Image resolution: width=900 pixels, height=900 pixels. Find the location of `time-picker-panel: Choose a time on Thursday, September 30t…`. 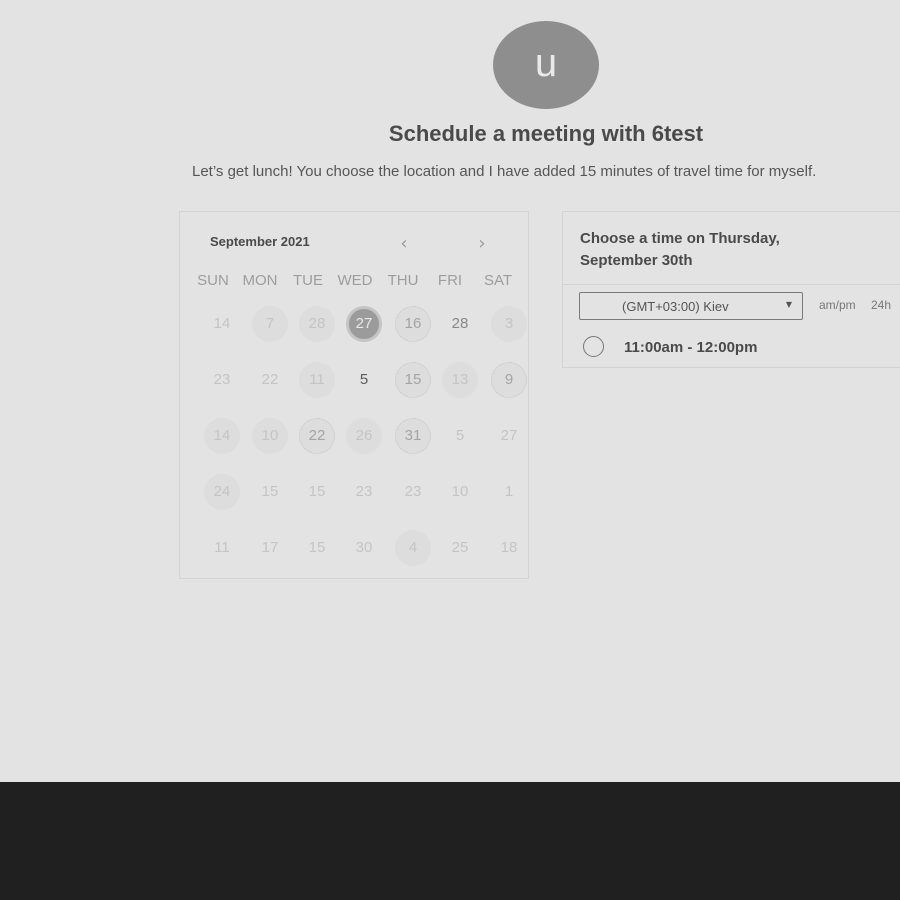

time-picker-panel: Choose a time on Thursday, September 30t… is located at coordinates (731, 289).